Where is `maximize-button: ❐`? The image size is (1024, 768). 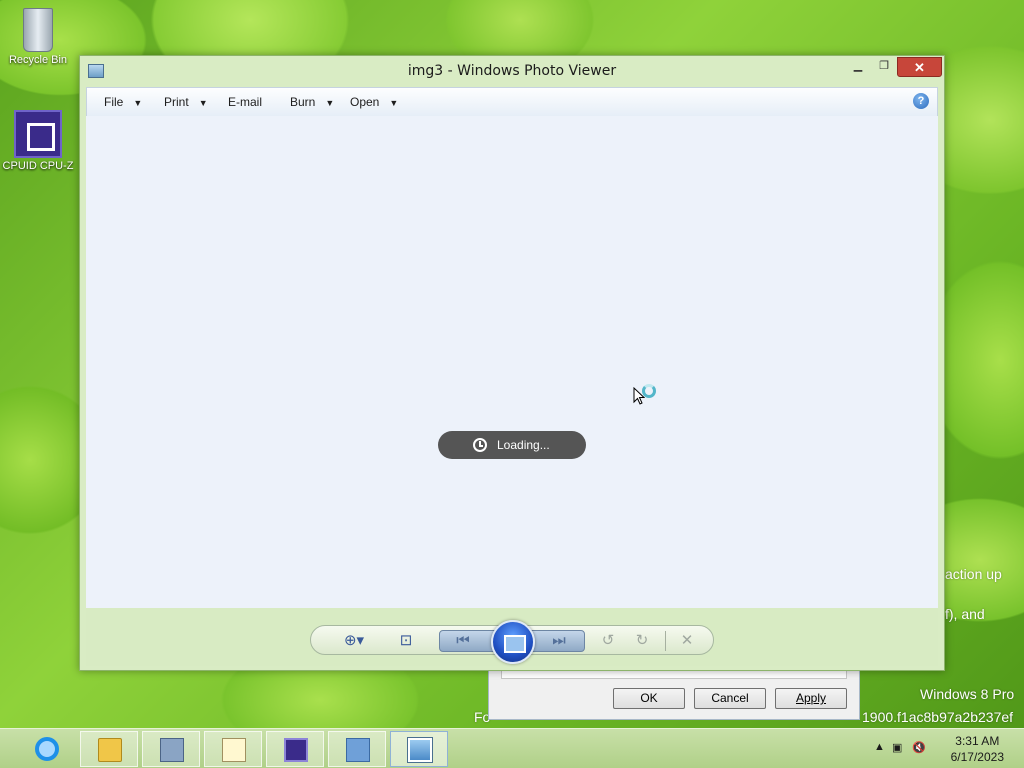
maximize-button: ❐ is located at coordinates (884, 67).